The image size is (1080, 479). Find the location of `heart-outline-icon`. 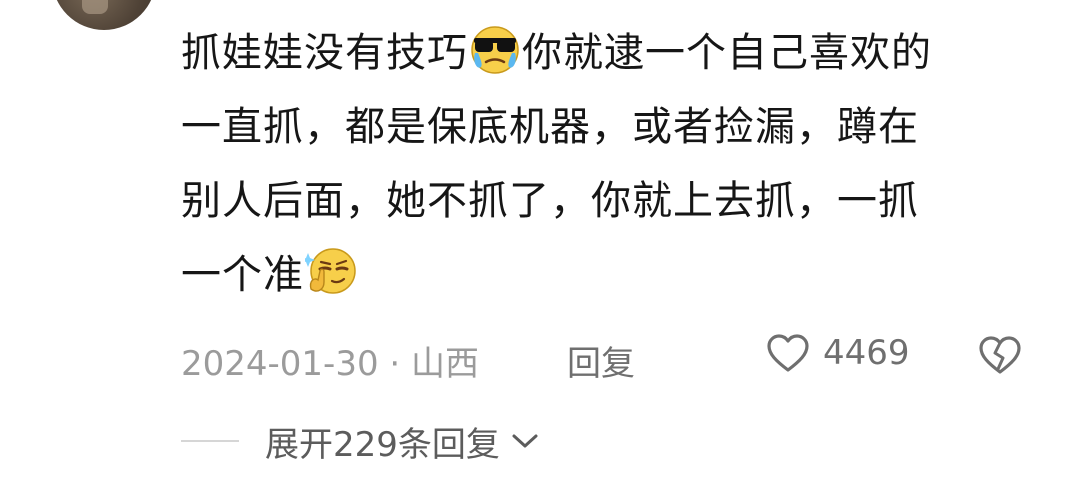

heart-outline-icon is located at coordinates (788, 353).